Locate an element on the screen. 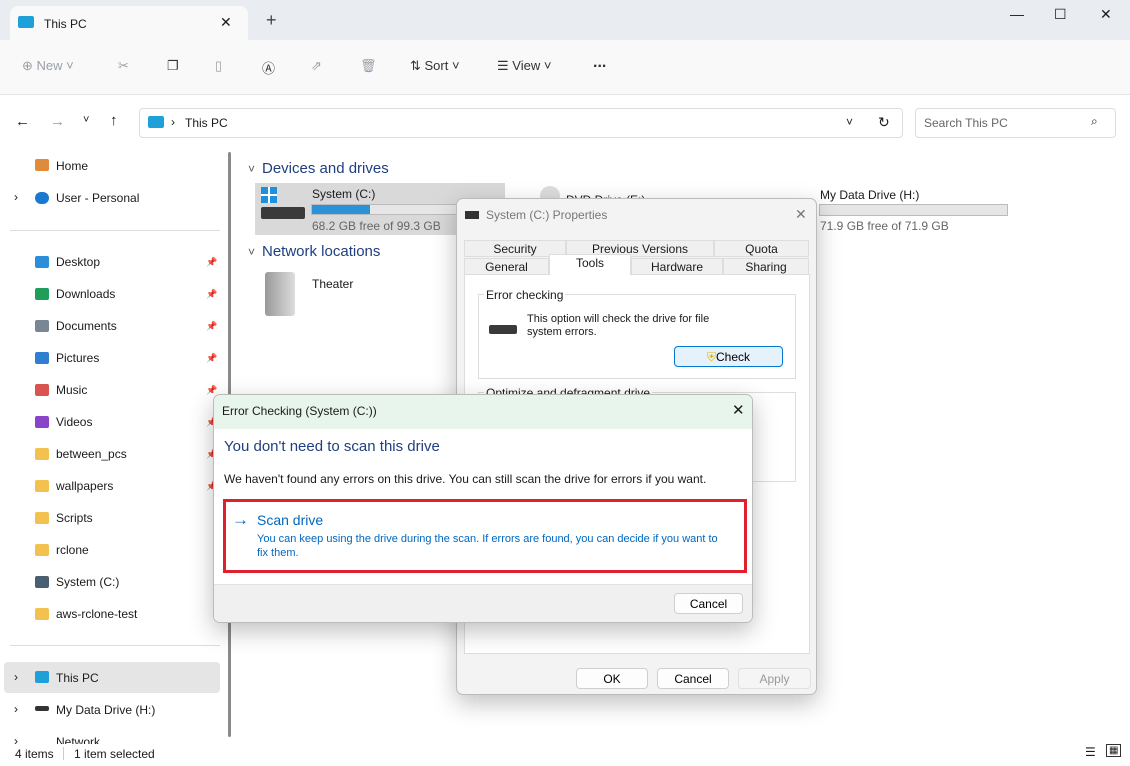  usage-bar is located at coordinates (913, 210).